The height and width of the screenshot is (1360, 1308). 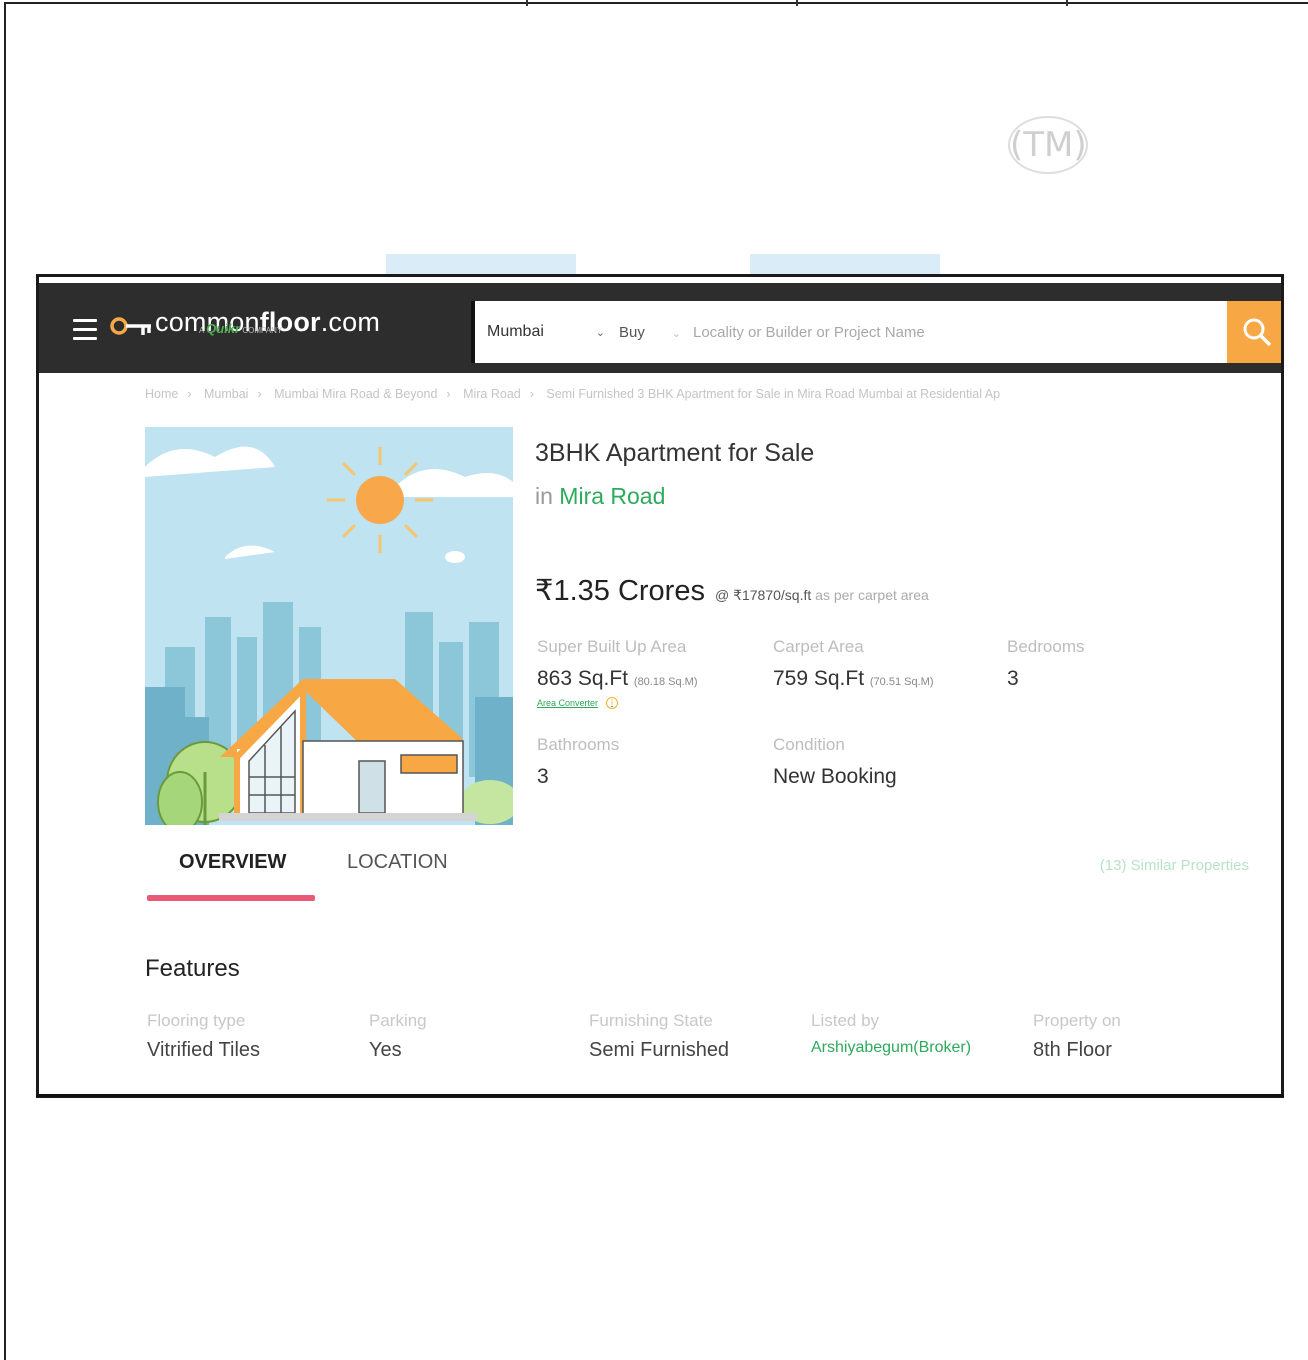 I want to click on search-button, so click(x=1254, y=332).